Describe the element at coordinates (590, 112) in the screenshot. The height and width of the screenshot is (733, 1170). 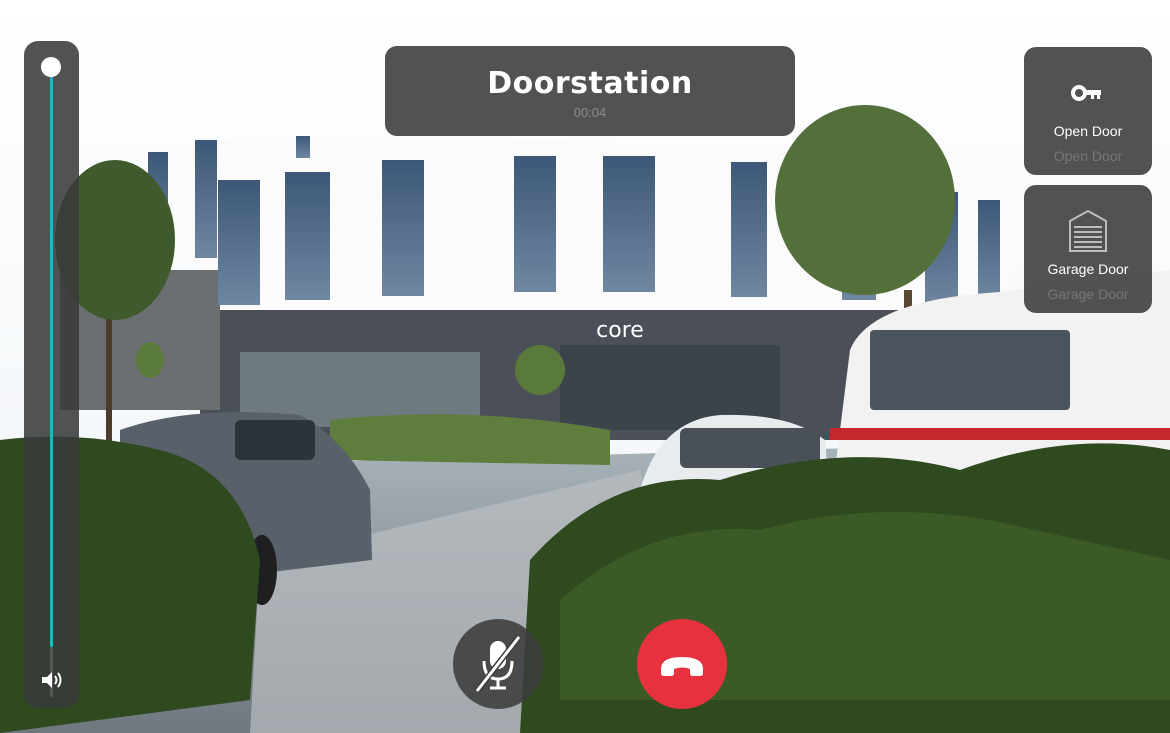
I see `call-timer: 00:04` at that location.